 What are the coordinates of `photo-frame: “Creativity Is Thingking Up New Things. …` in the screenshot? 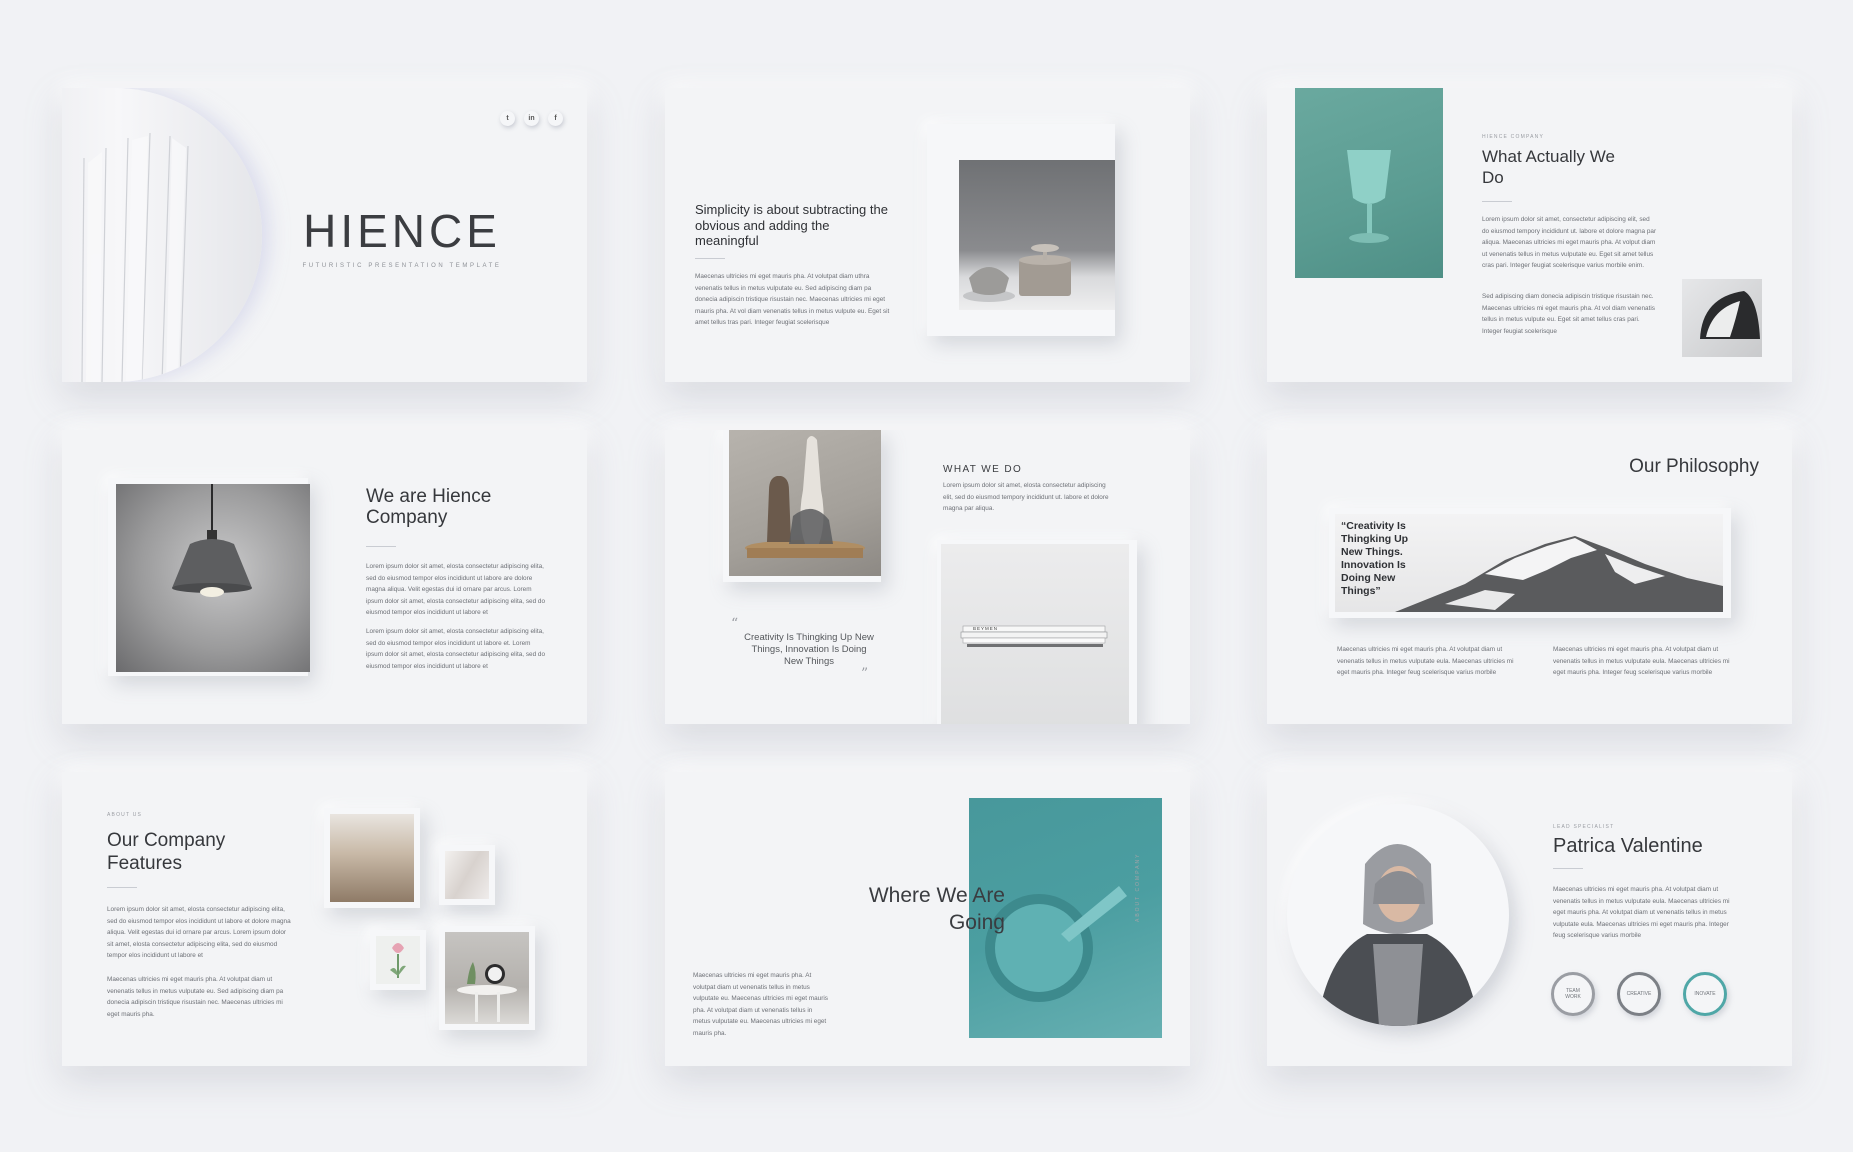 It's located at (1530, 563).